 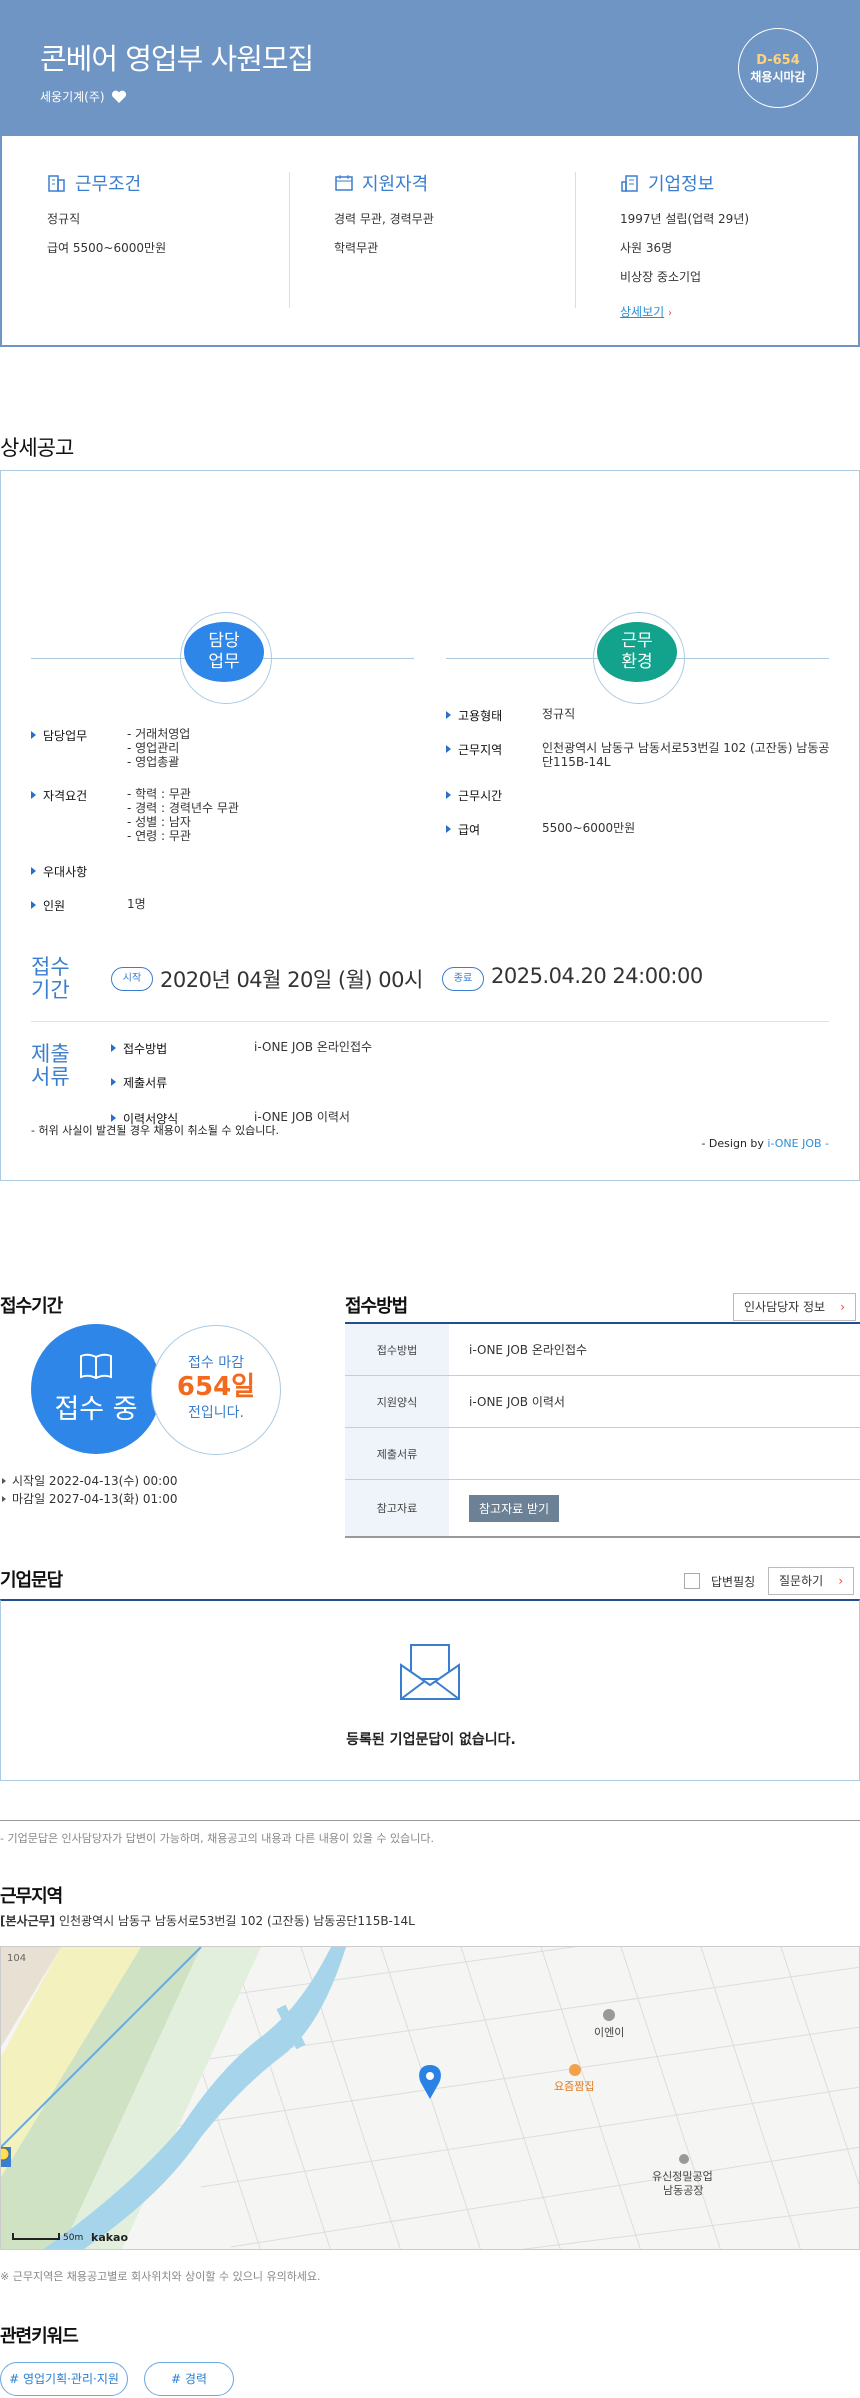 I want to click on work-conditions: 근무조건 정규직 급여 5500~6000만원, so click(x=106, y=219).